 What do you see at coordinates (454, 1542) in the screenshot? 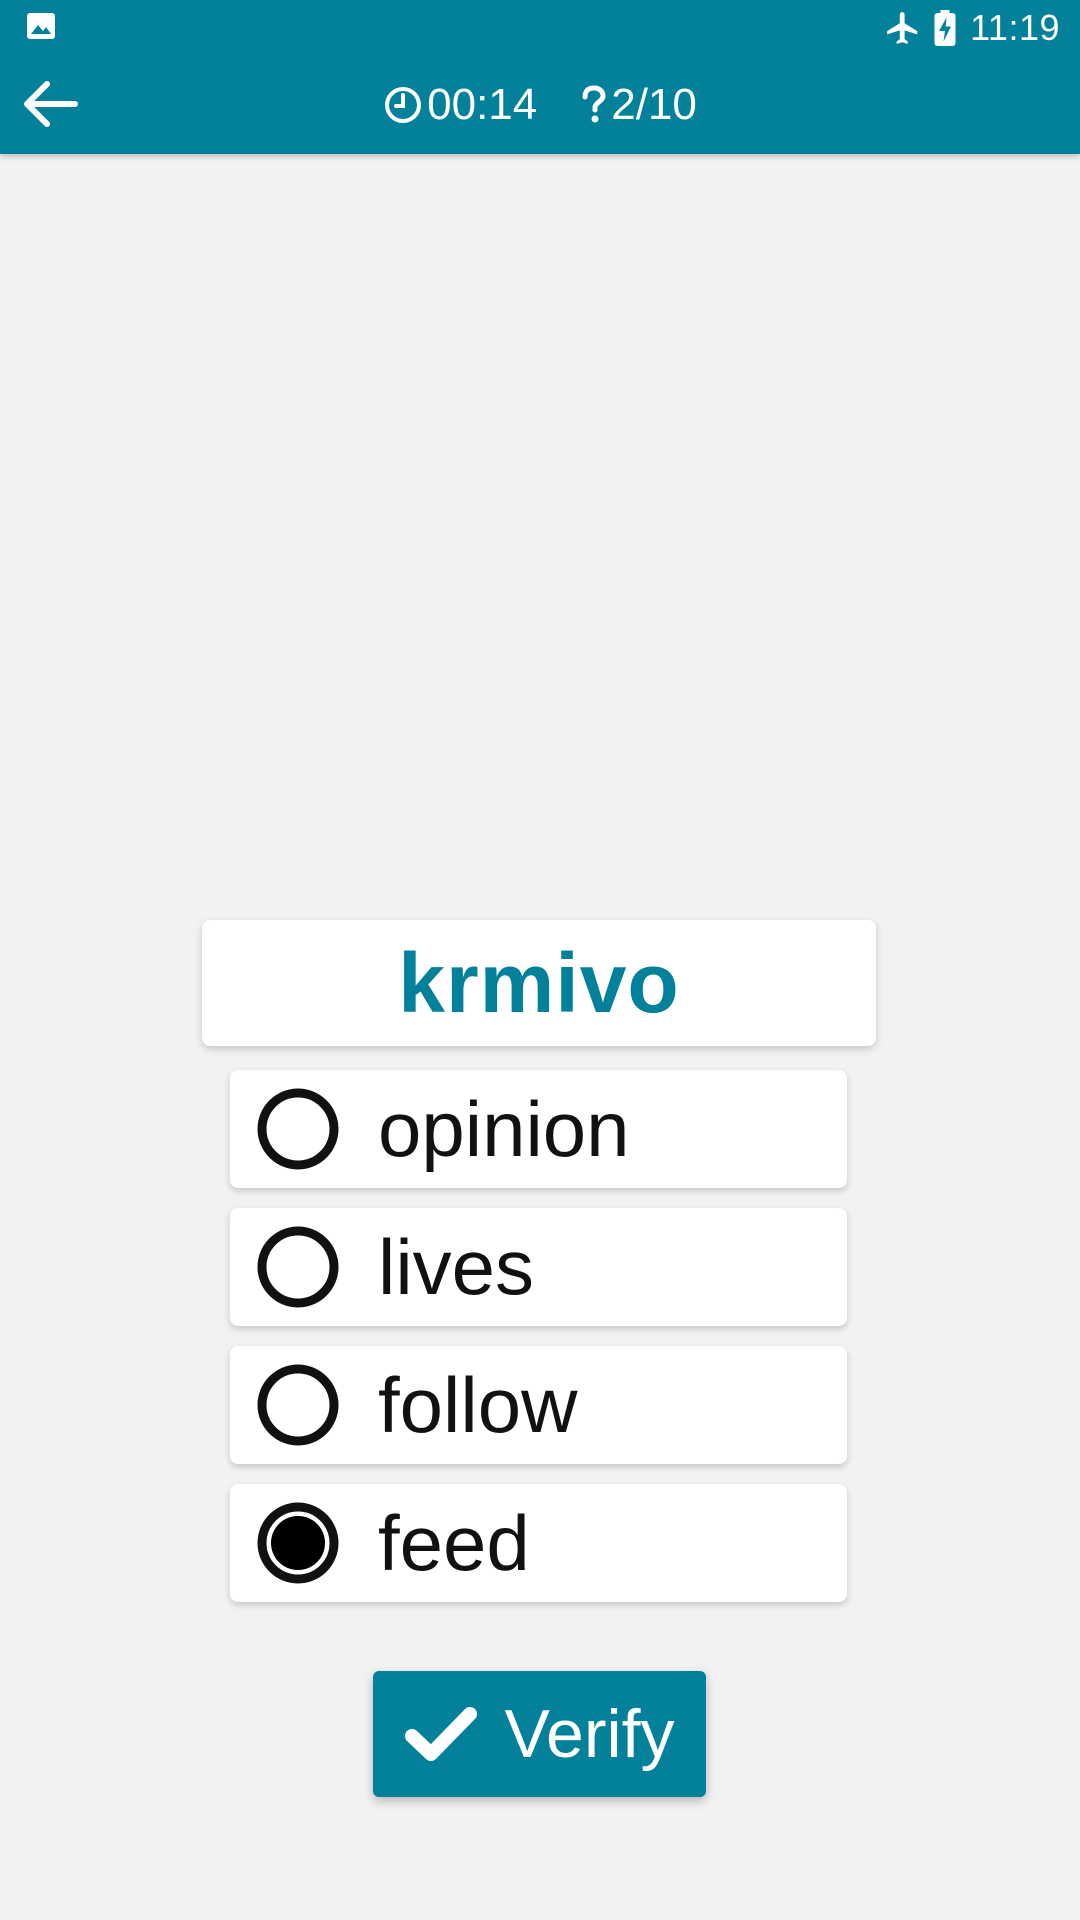
I see `option-label: feed` at bounding box center [454, 1542].